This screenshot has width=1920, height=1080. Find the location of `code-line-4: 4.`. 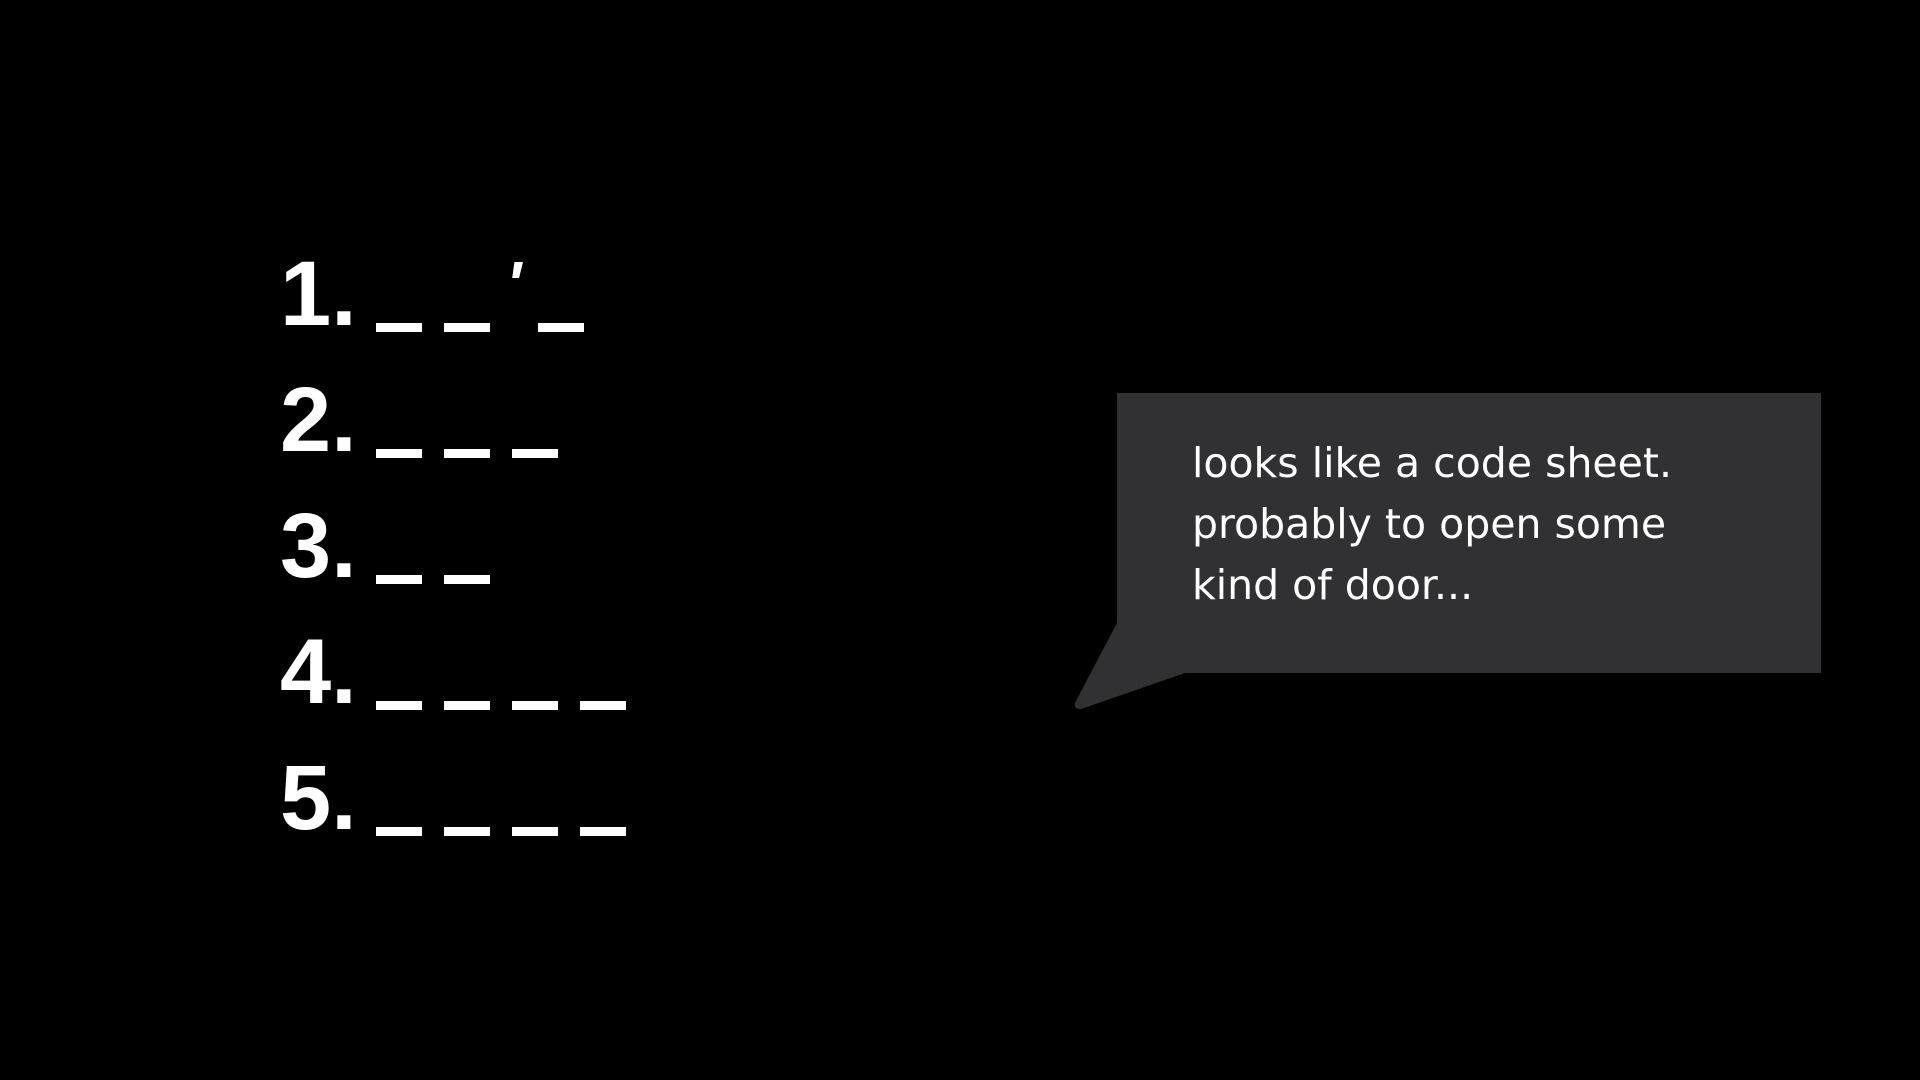

code-line-4: 4. is located at coordinates (464, 667).